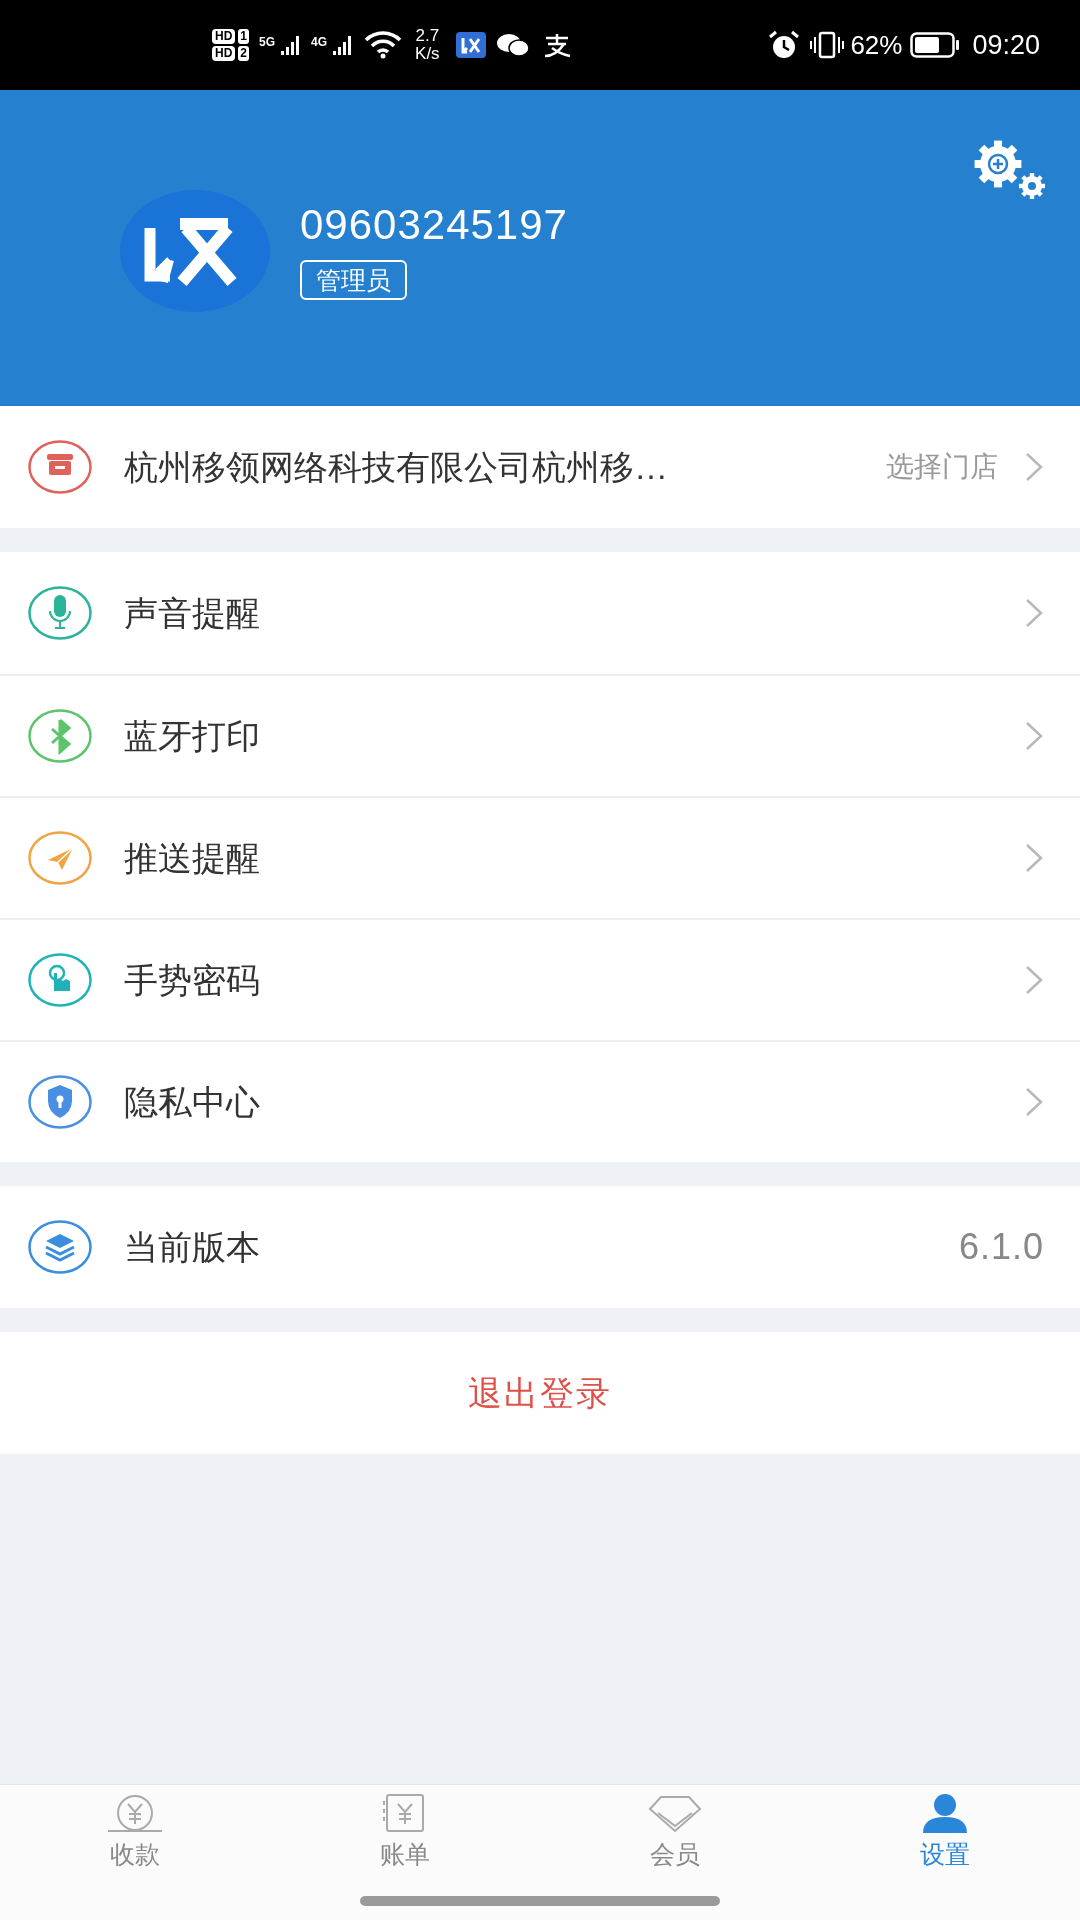 Image resolution: width=1080 pixels, height=1920 pixels. What do you see at coordinates (540, 613) in the screenshot?
I see `settings-row: 声音提醒` at bounding box center [540, 613].